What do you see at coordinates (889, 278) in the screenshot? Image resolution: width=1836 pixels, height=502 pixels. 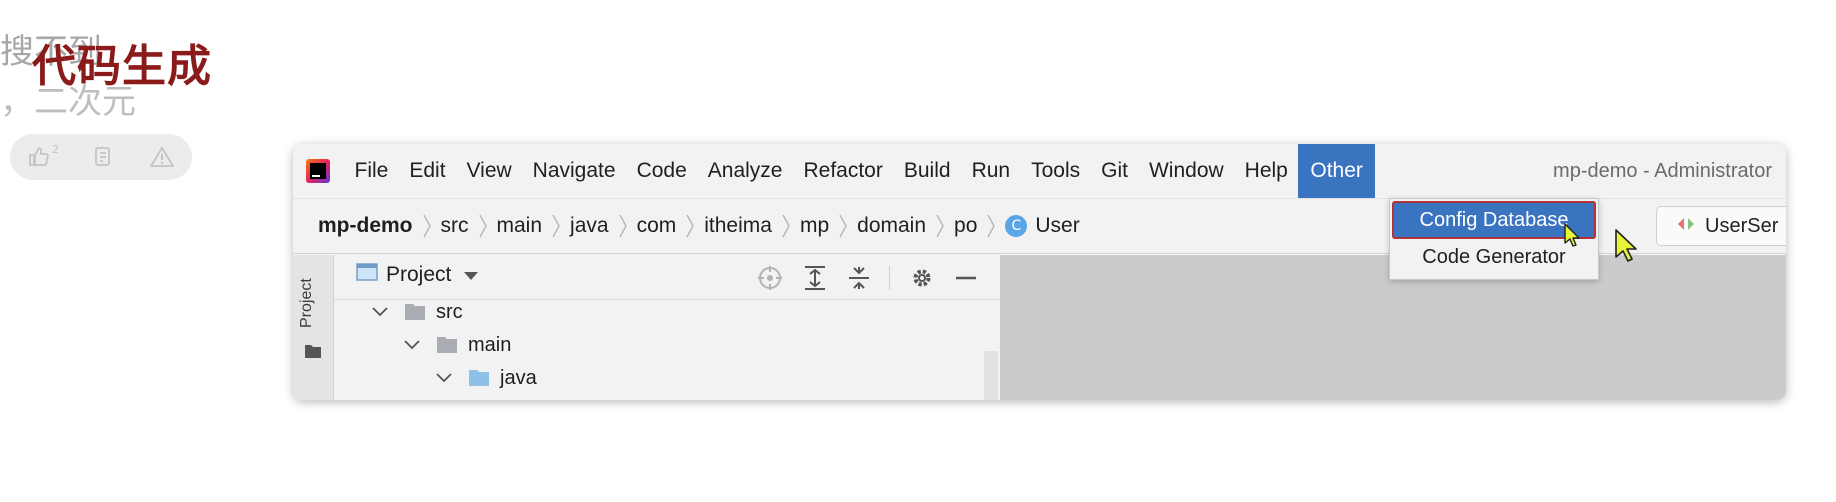 I see `toolbar-divider` at bounding box center [889, 278].